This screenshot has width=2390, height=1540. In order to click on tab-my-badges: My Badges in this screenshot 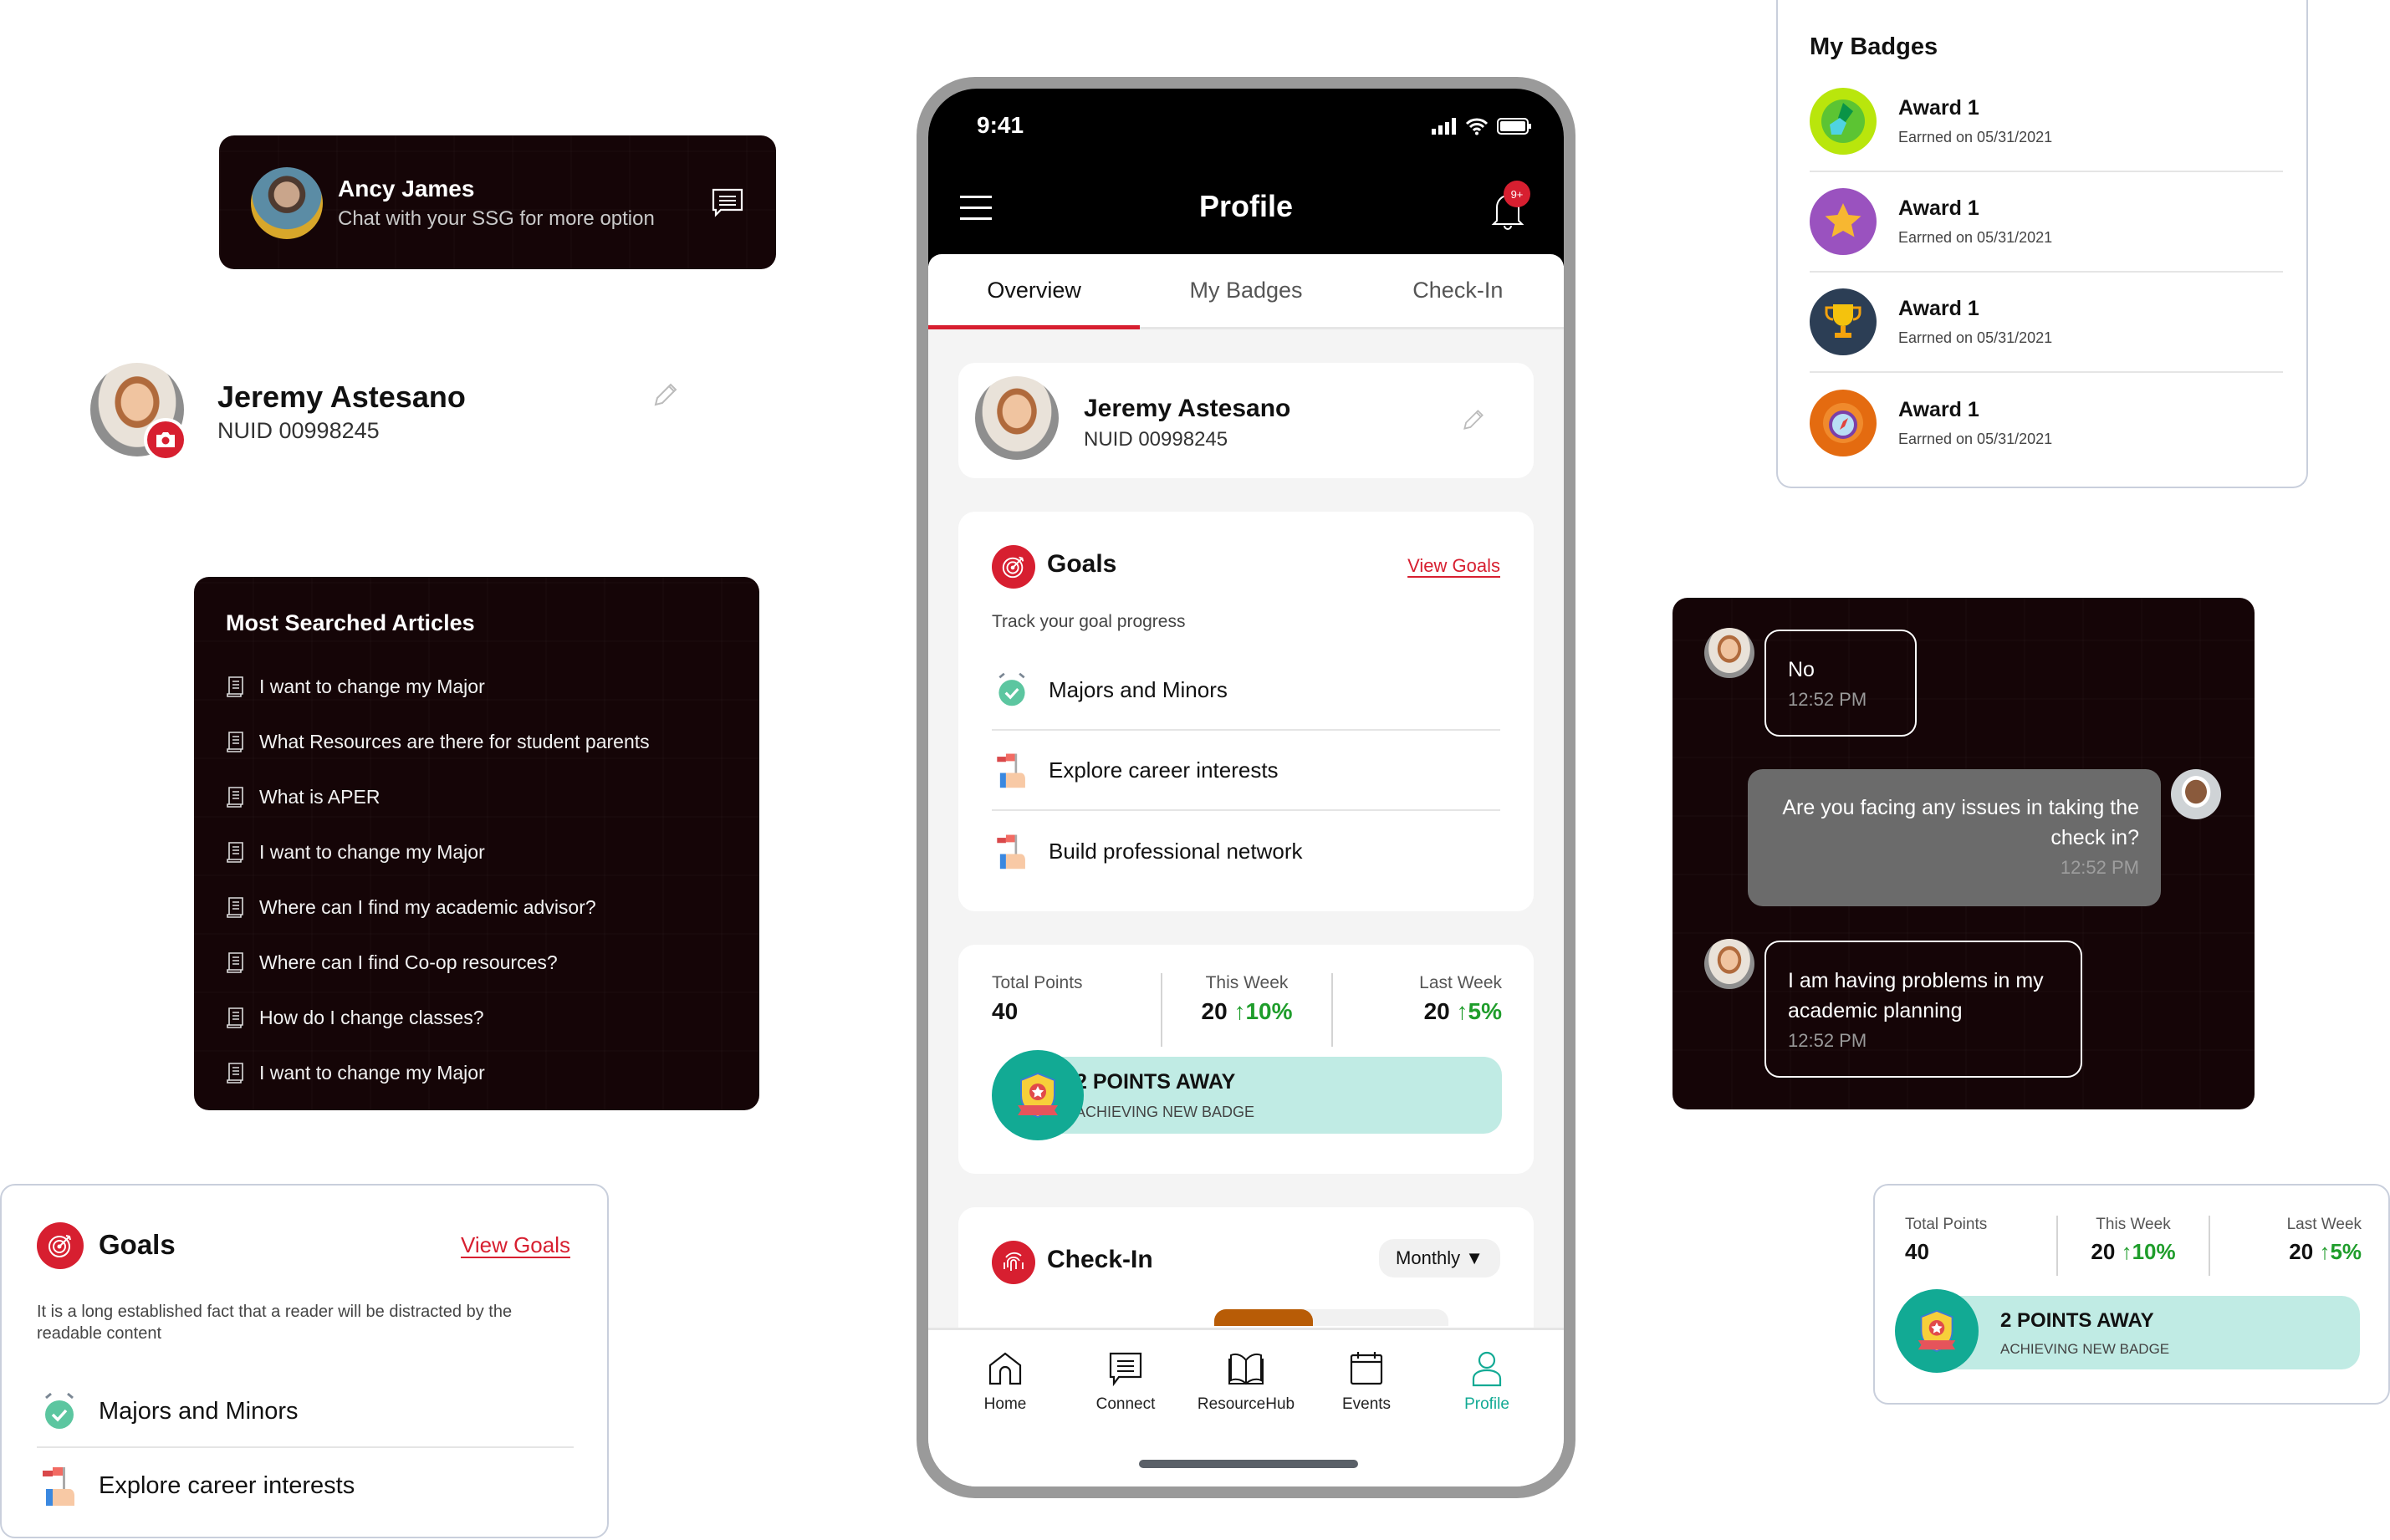, I will do `click(1245, 291)`.